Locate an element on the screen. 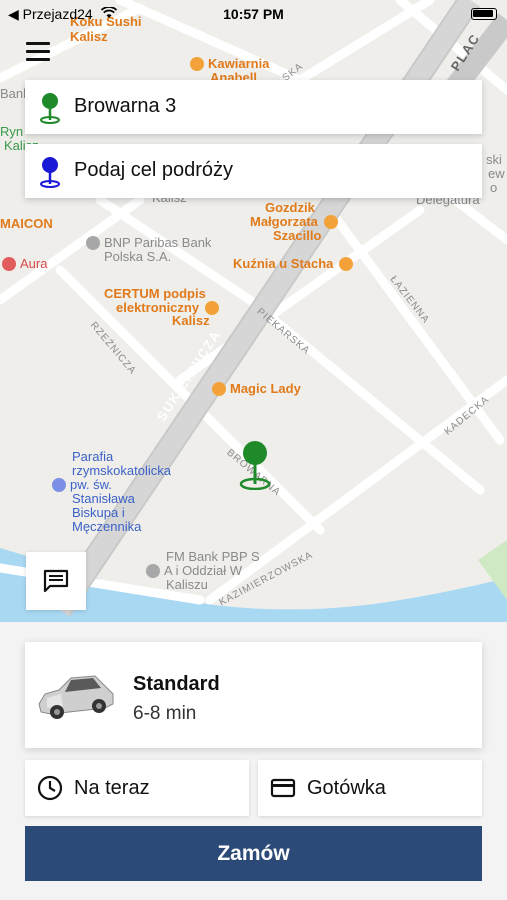  time-option-button: Na teraz is located at coordinates (137, 788).